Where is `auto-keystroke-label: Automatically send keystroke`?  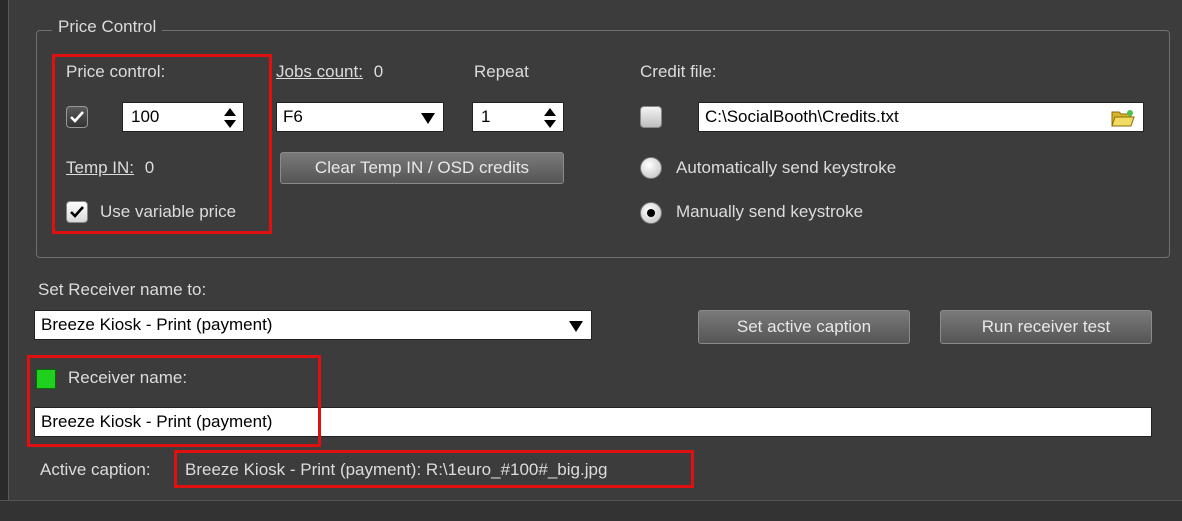 auto-keystroke-label: Automatically send keystroke is located at coordinates (786, 167).